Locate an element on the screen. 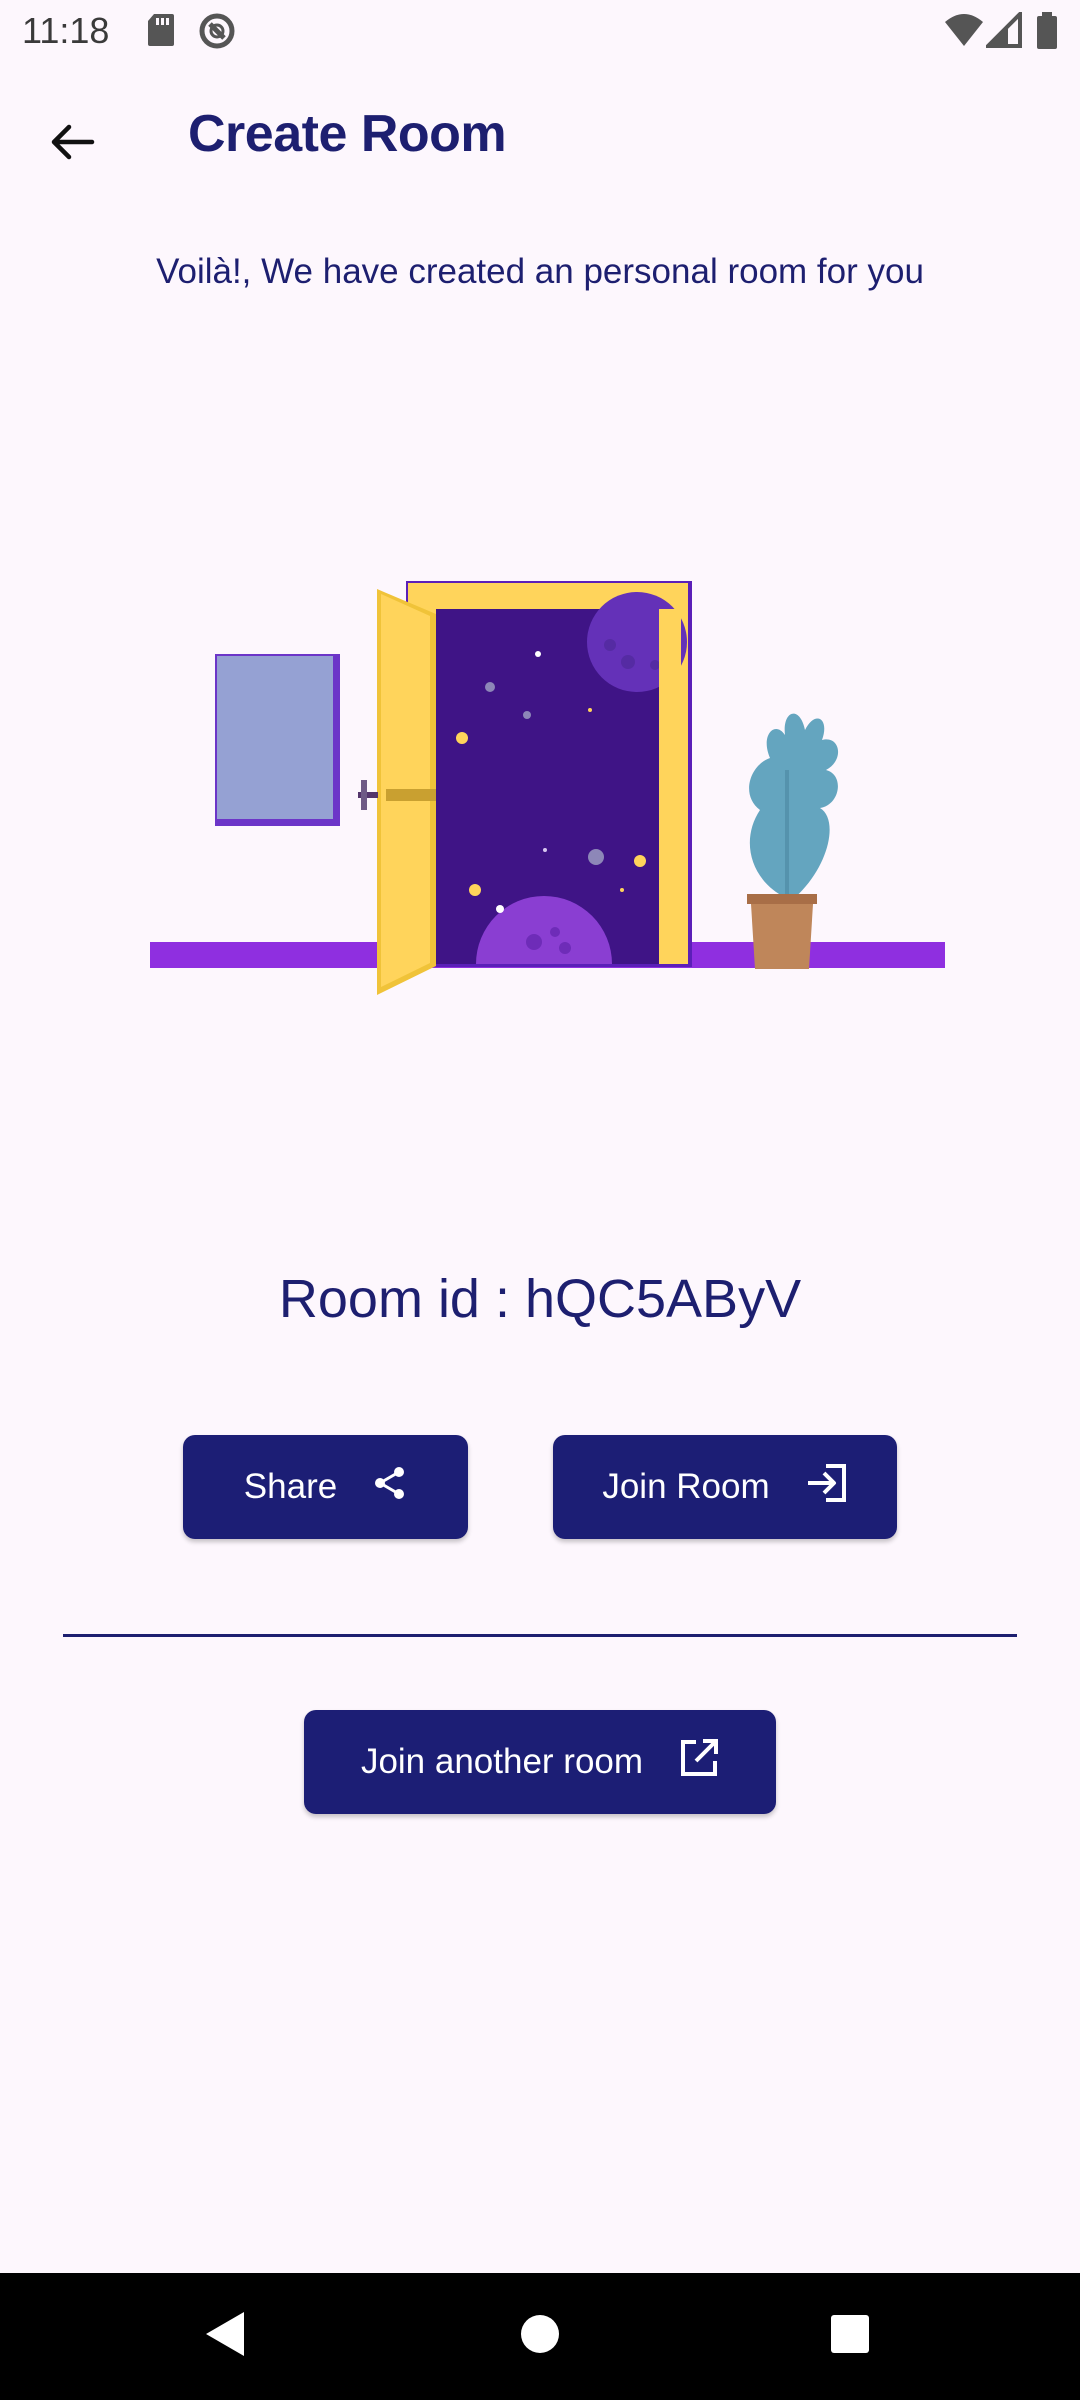 The height and width of the screenshot is (2400, 1080). signal-icon is located at coordinates (1002, 31).